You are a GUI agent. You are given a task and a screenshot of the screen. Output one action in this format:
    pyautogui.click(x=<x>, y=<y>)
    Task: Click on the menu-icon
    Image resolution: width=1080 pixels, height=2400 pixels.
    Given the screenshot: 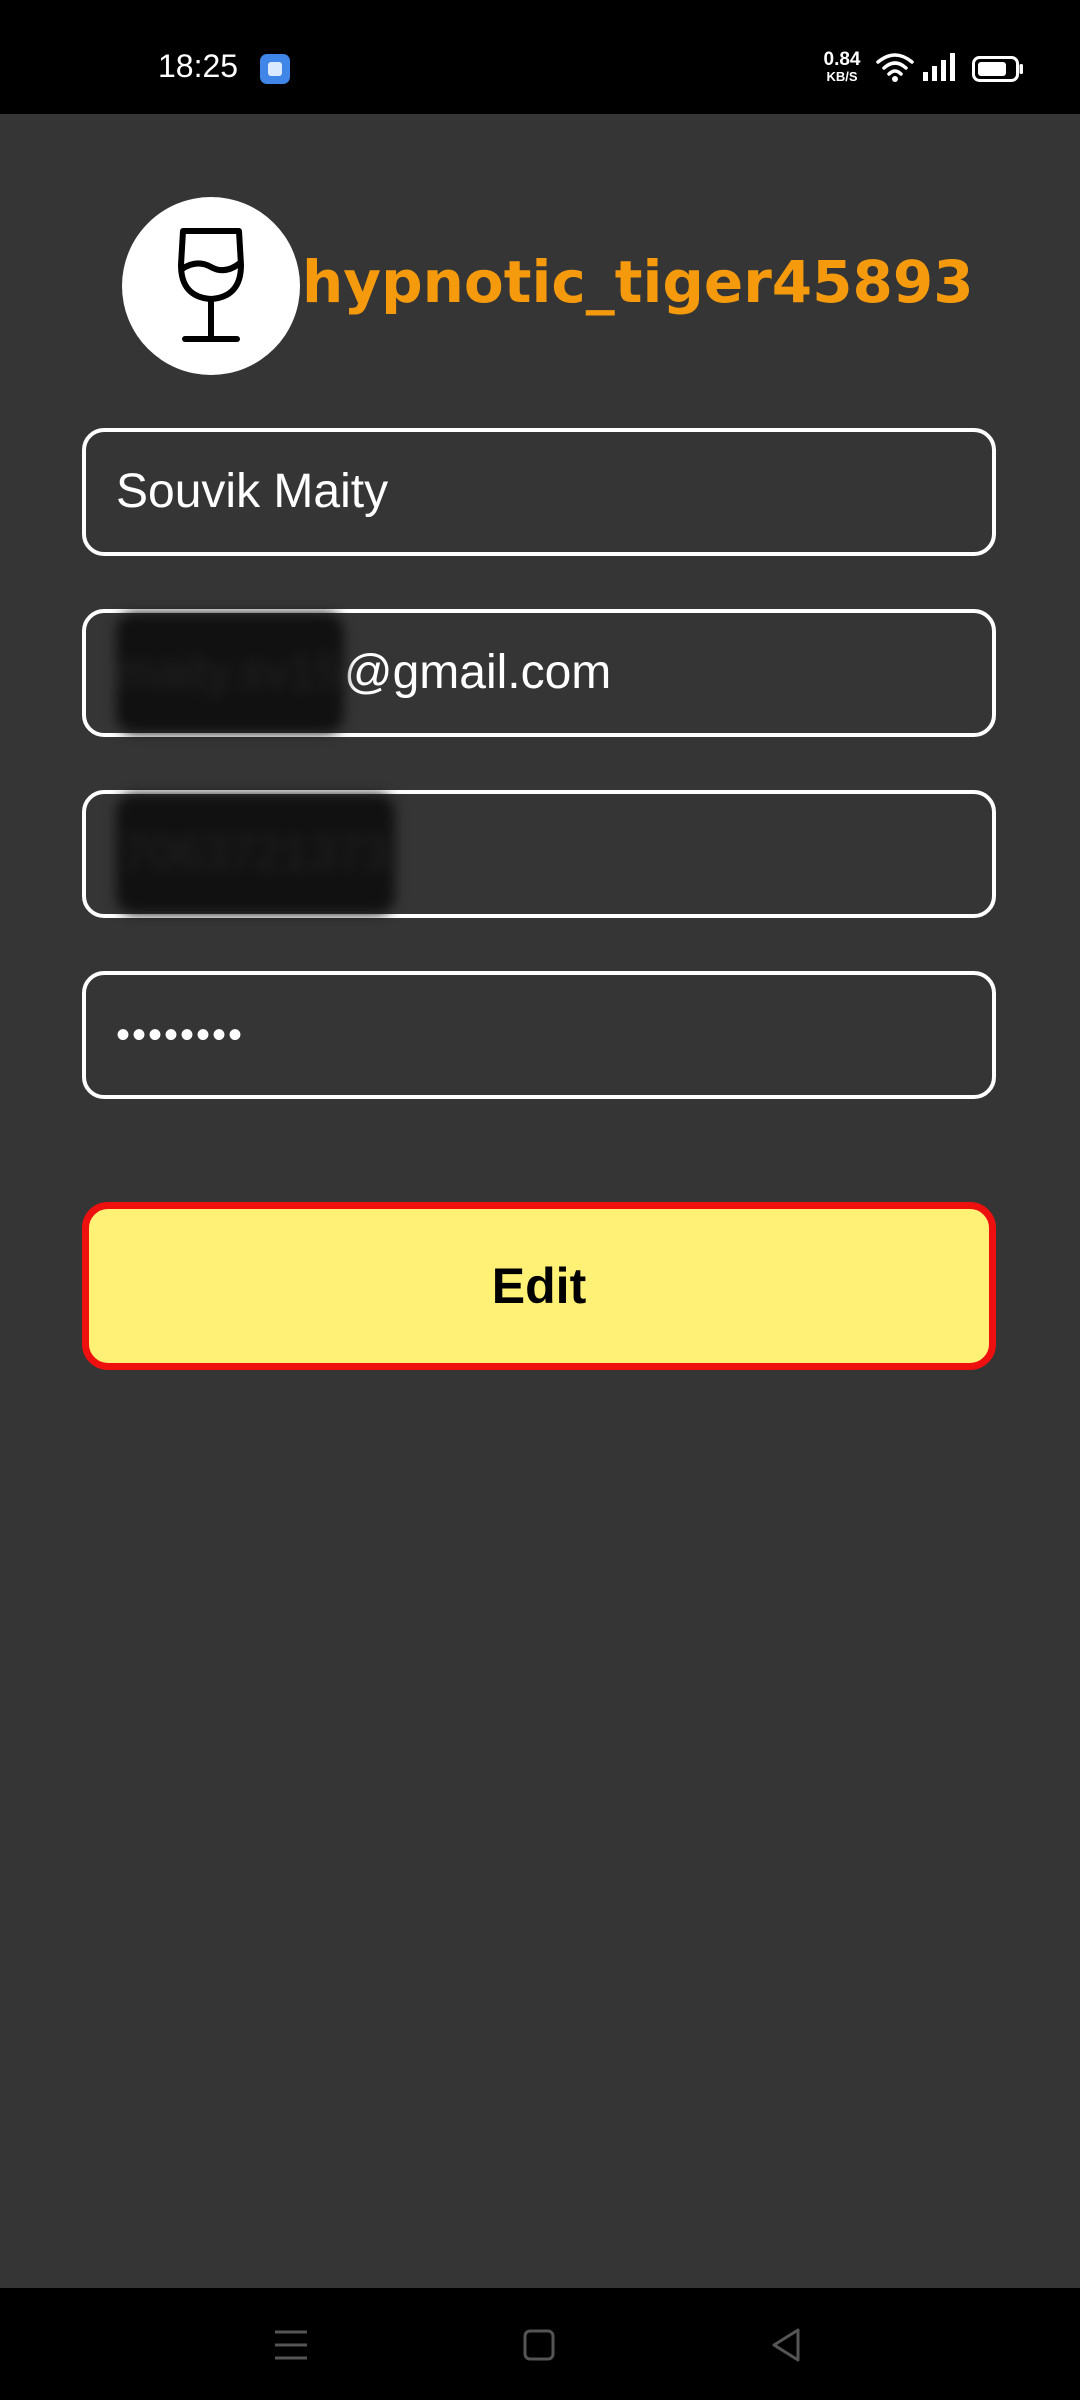 What is the action you would take?
    pyautogui.click(x=291, y=2345)
    